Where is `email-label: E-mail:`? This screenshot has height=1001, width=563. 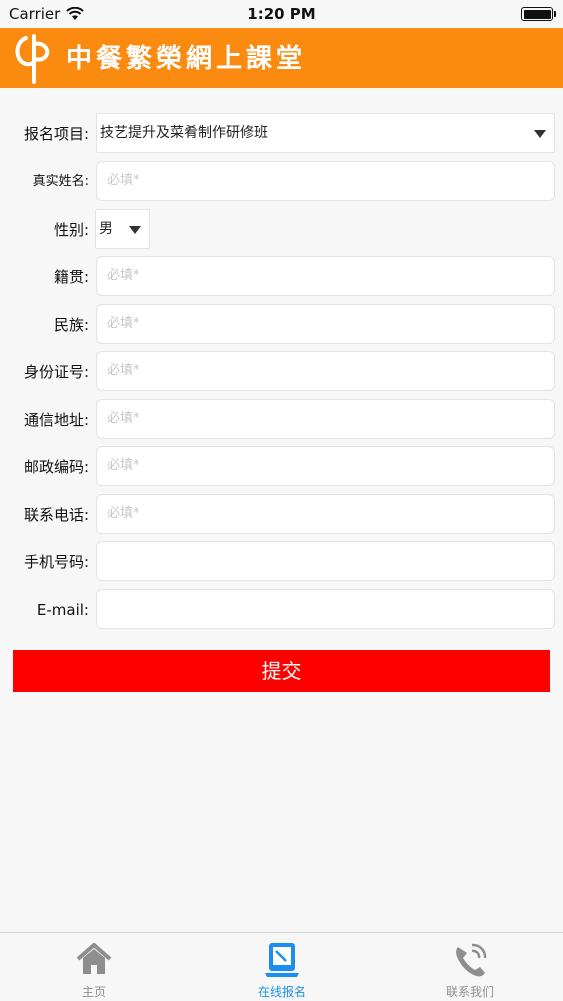 email-label: E-mail: is located at coordinates (62, 610).